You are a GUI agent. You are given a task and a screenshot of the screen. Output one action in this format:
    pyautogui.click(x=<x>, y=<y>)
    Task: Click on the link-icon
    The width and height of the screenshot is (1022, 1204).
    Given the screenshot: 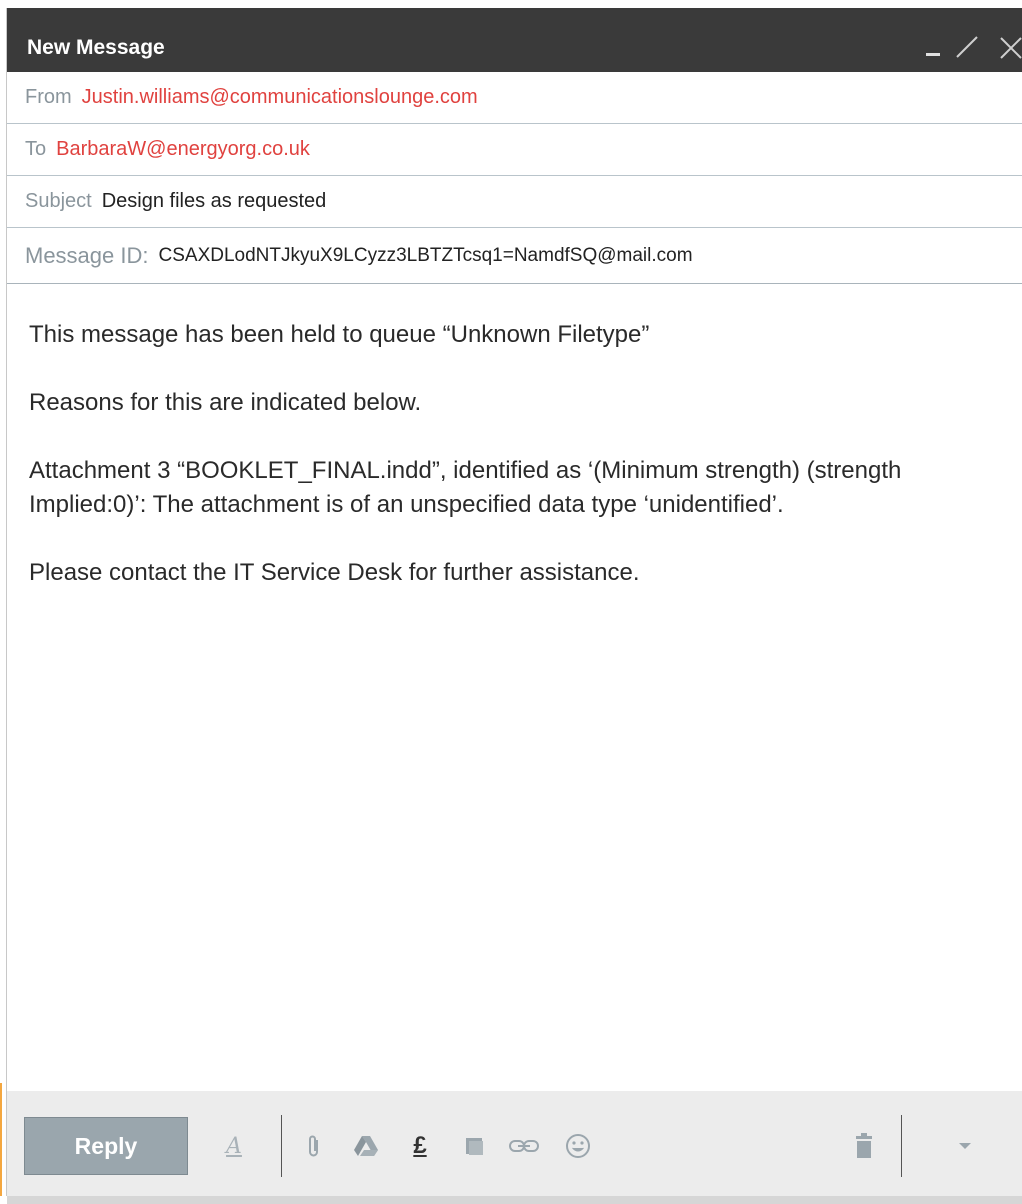 What is the action you would take?
    pyautogui.click(x=524, y=1146)
    